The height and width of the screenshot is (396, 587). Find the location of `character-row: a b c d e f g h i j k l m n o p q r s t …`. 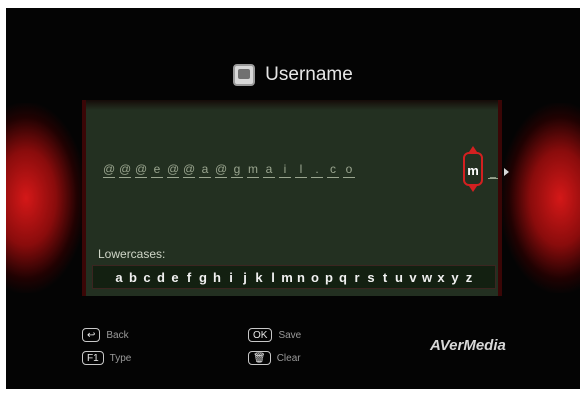

character-row: a b c d e f g h i j k l m n o p q r s t … is located at coordinates (294, 277).